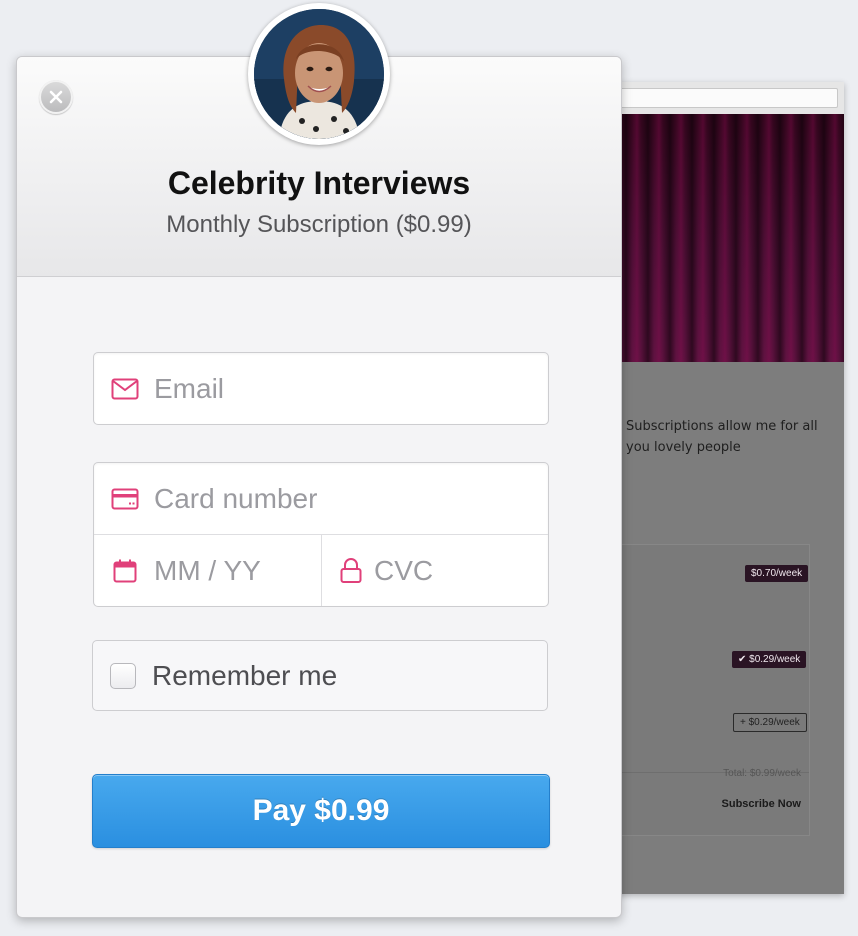 The height and width of the screenshot is (936, 858). Describe the element at coordinates (319, 183) in the screenshot. I see `modal-title: Celebrity Interviews` at that location.